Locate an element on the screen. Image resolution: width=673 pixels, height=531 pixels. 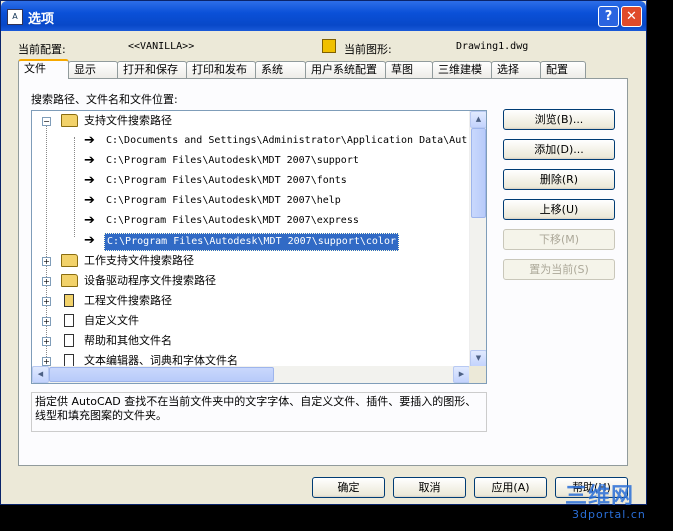
remove-button: 删除(R) is located at coordinates (559, 179).